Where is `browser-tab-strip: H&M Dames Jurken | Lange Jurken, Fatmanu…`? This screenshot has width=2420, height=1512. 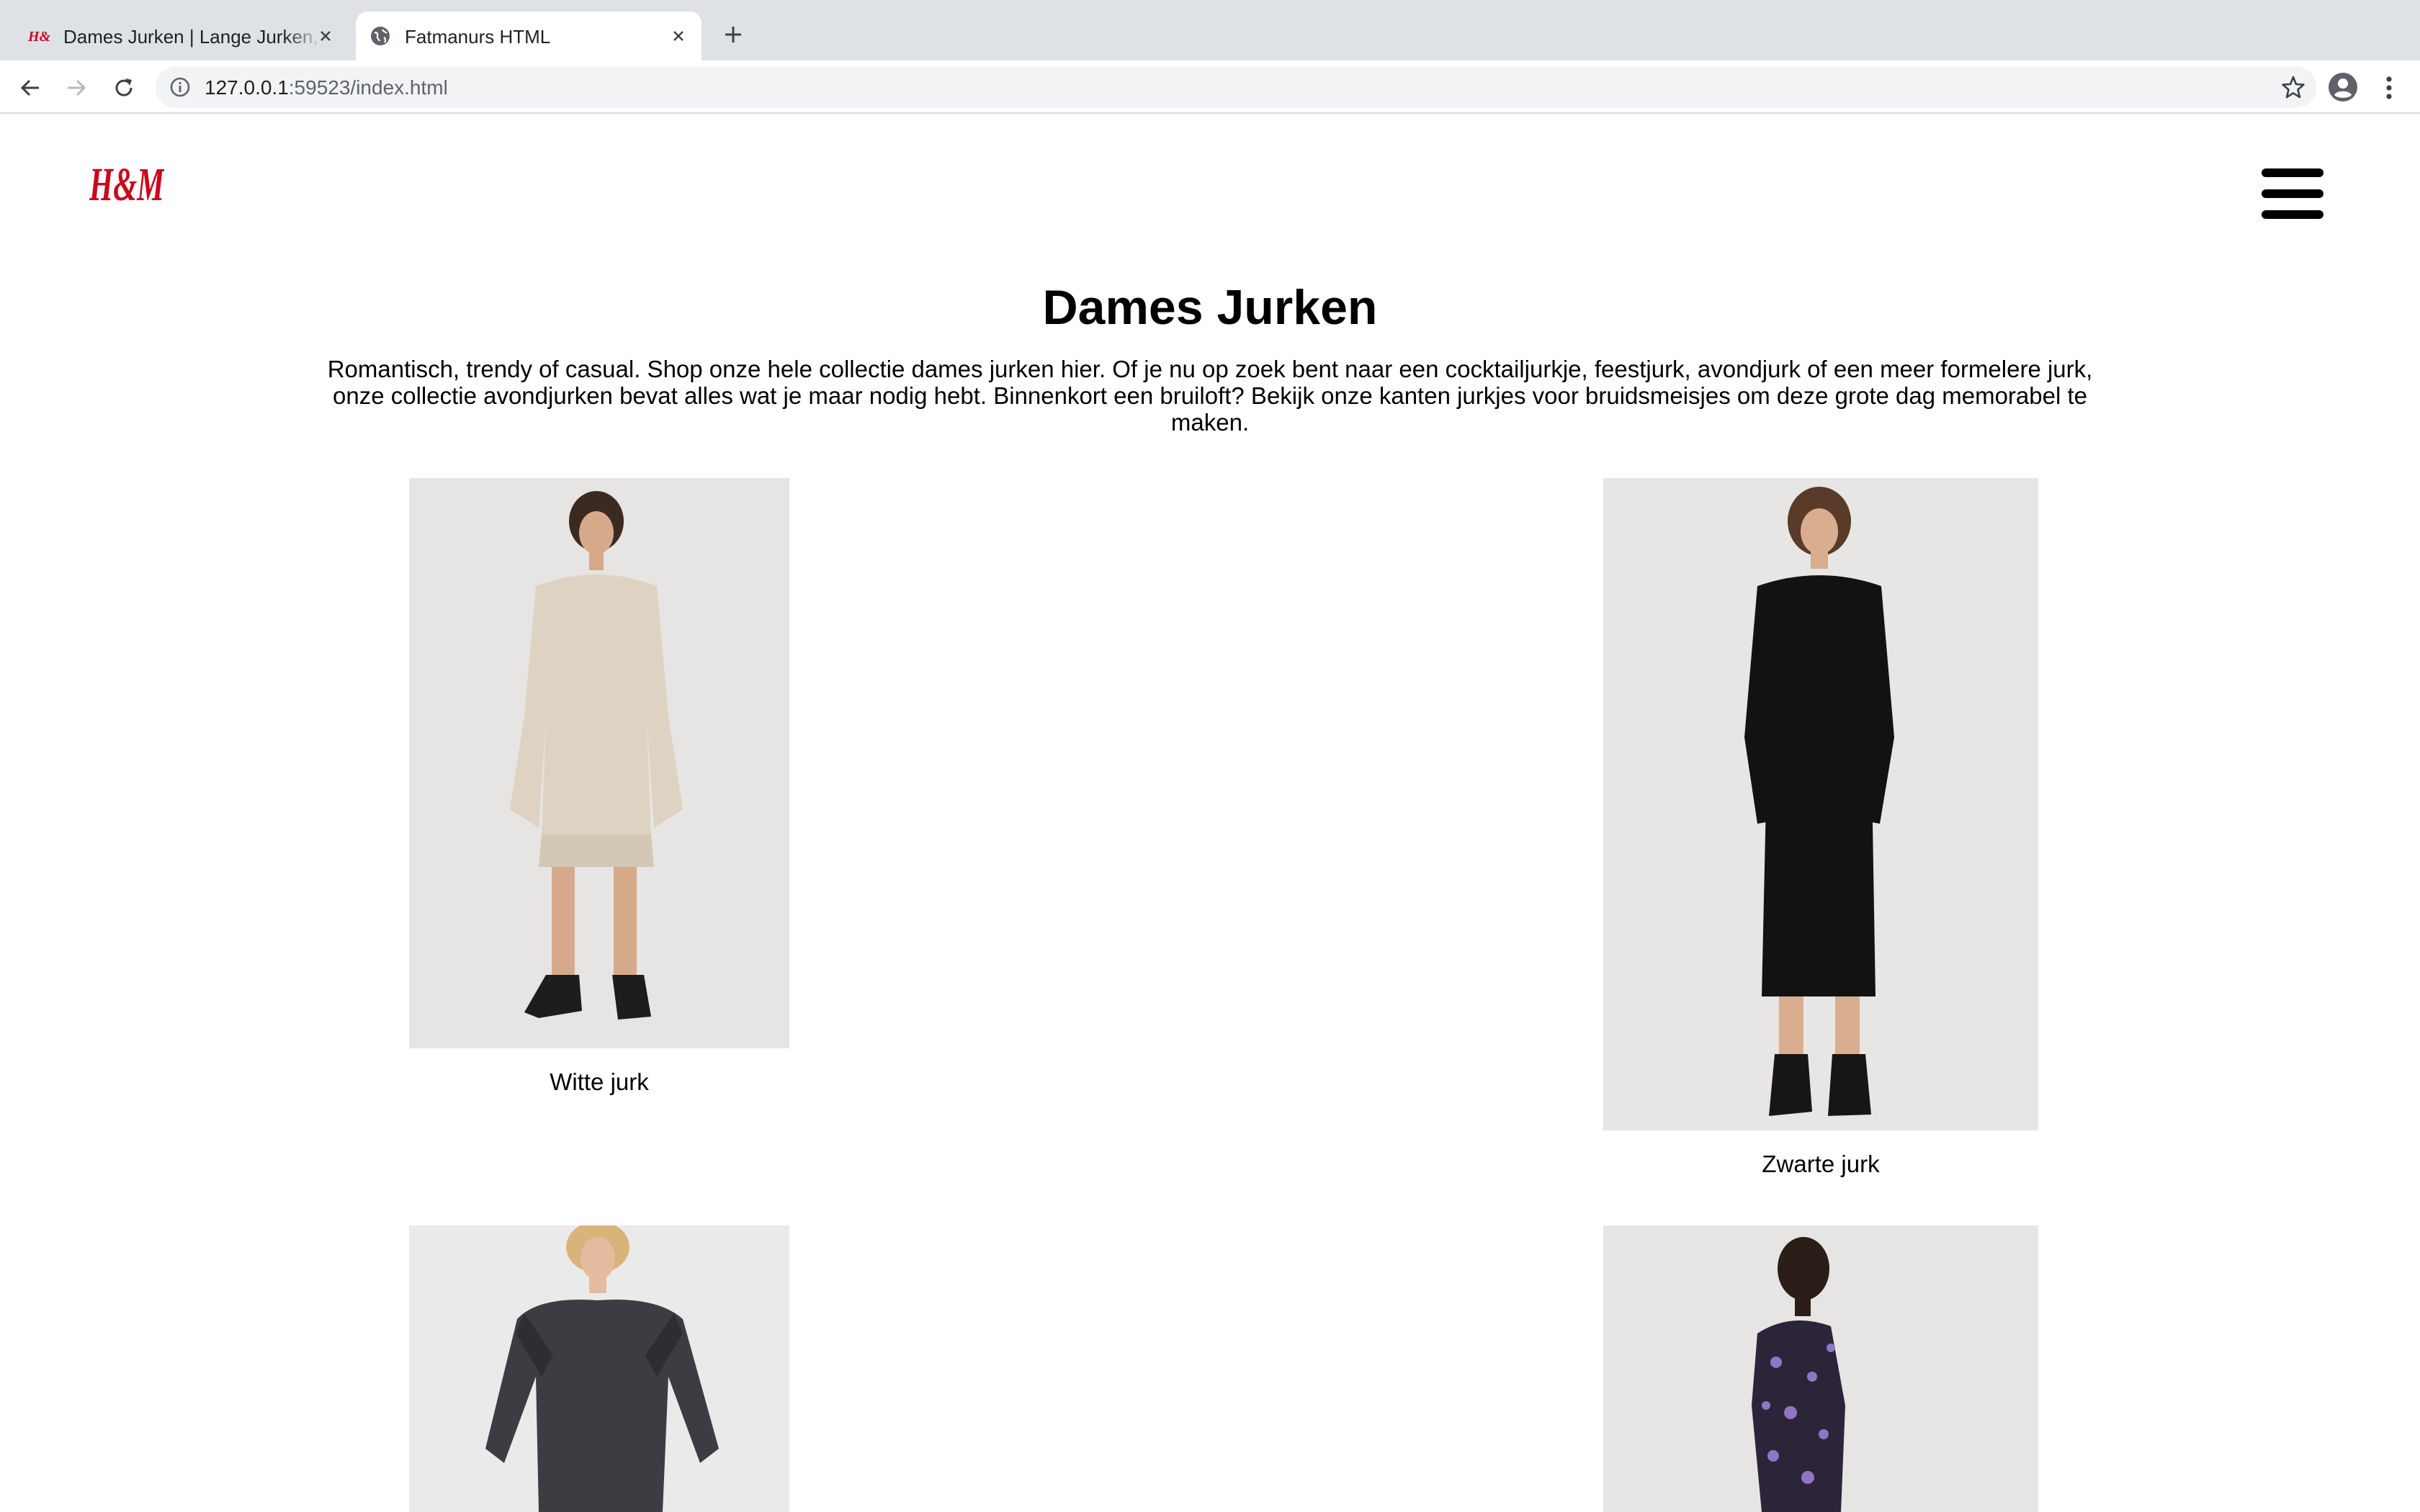 browser-tab-strip: H&M Dames Jurken | Lange Jurken, Fatmanu… is located at coordinates (1210, 30).